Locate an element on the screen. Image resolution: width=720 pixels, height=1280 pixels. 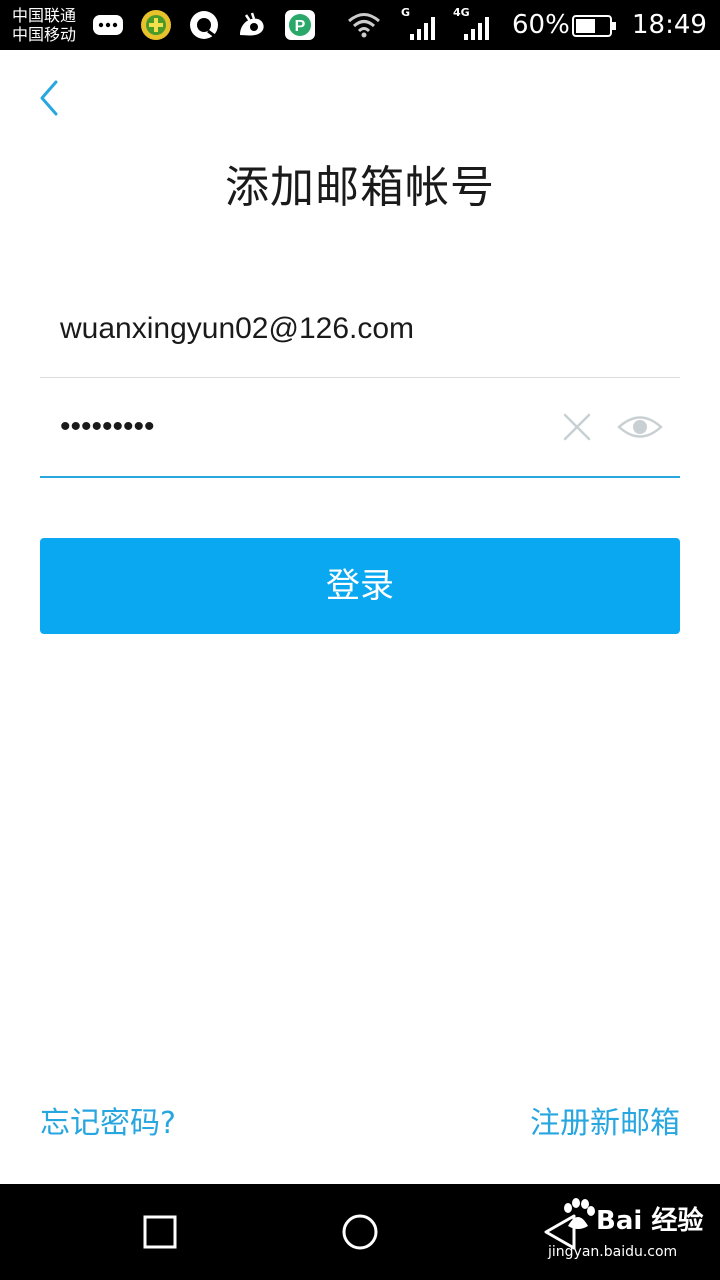
watermark-brand: Bai 经验 is located at coordinates (650, 1221).